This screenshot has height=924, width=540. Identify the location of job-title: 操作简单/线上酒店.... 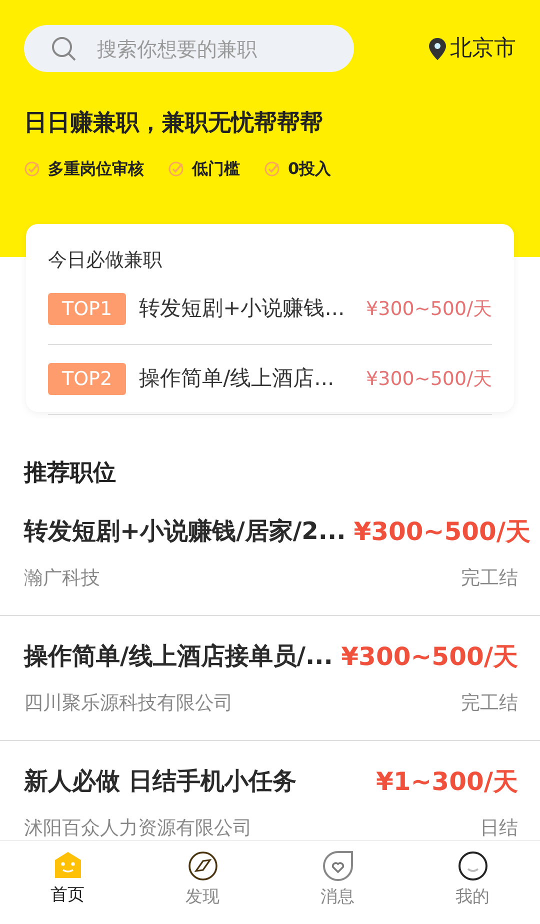
(252, 379).